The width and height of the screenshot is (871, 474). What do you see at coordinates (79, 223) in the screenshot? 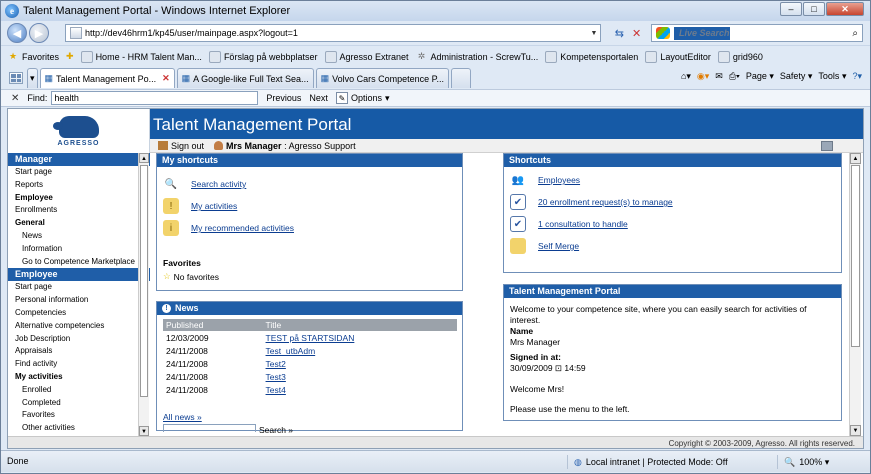
I see `sidebar-item-general: General` at bounding box center [79, 223].